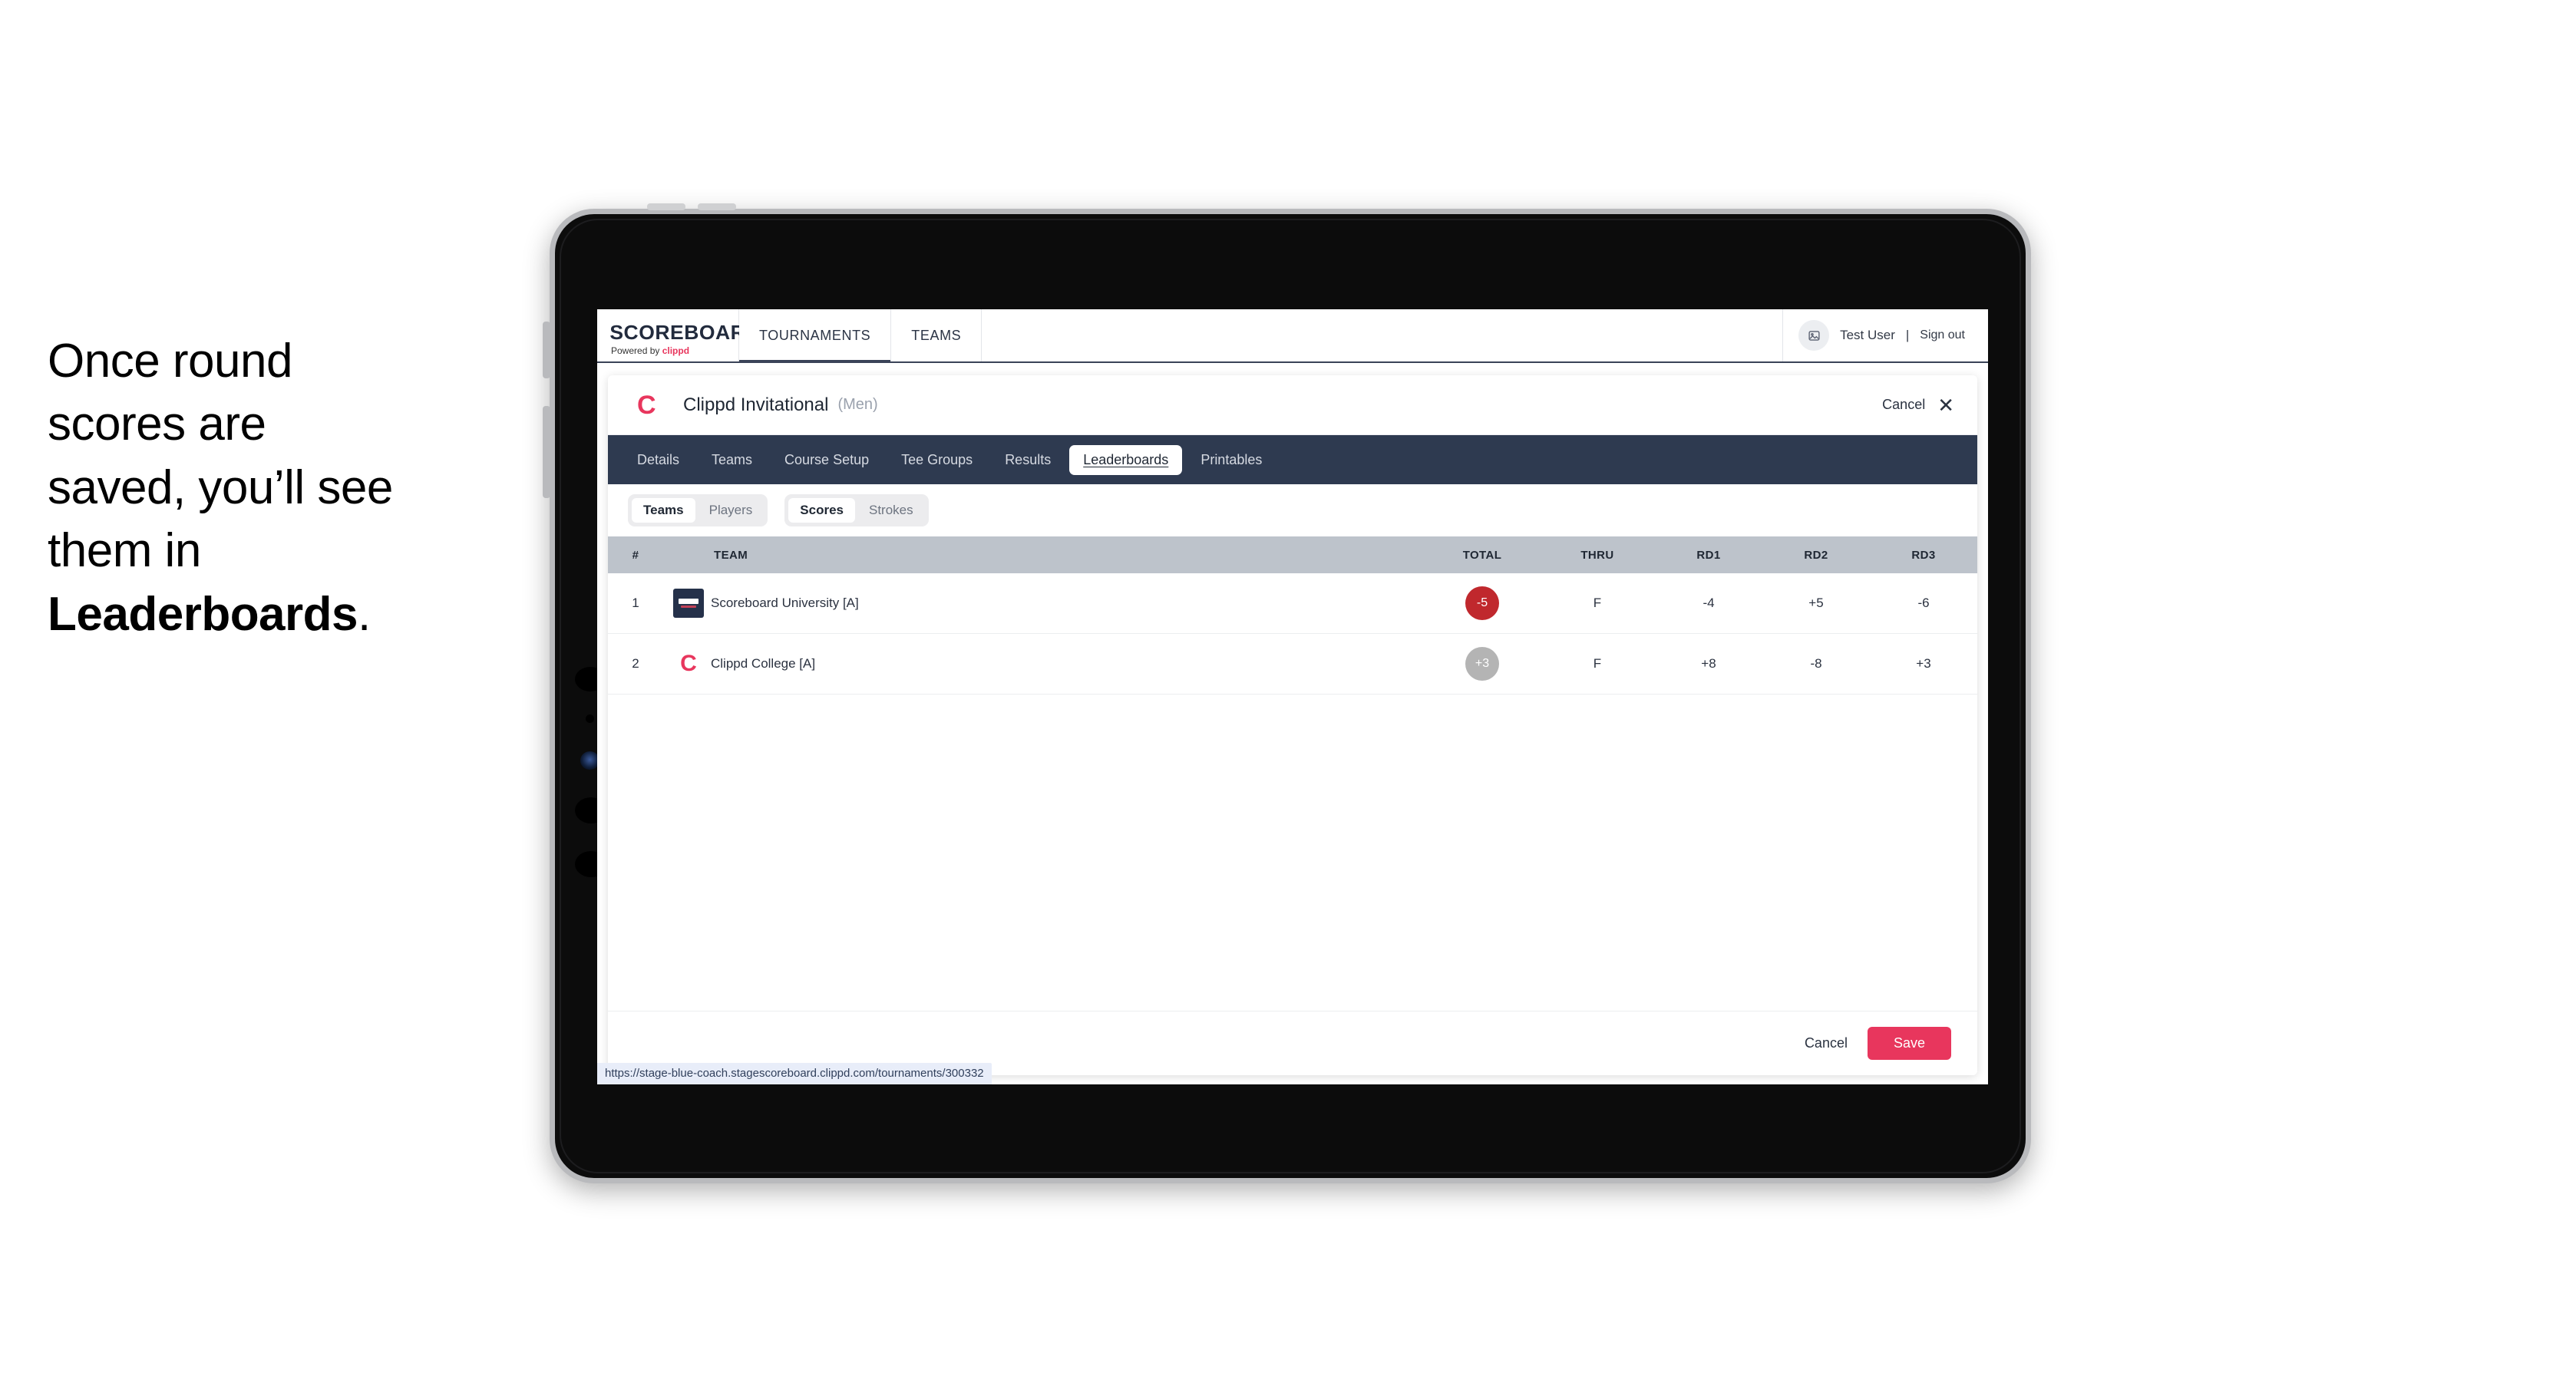 The height and width of the screenshot is (1386, 2576). Describe the element at coordinates (1068, 603) in the screenshot. I see `row-team-name: Scoreboard University [A]` at that location.